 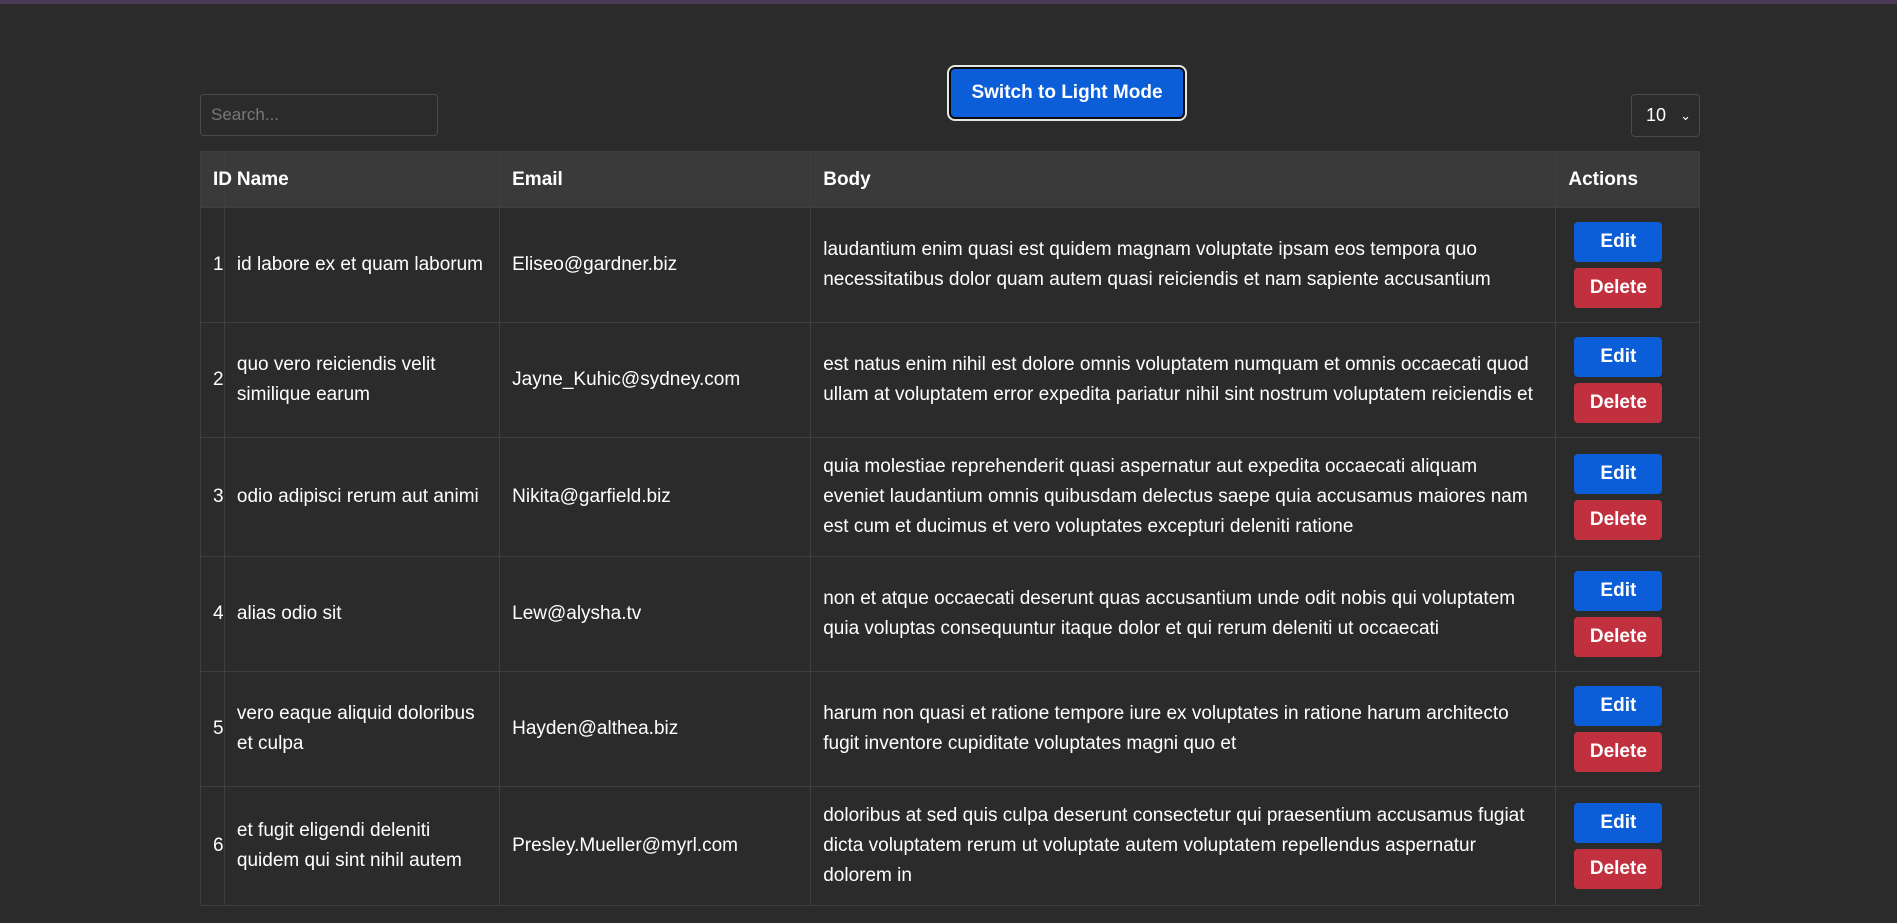 I want to click on column-header-actions: Actions, so click(x=1627, y=179).